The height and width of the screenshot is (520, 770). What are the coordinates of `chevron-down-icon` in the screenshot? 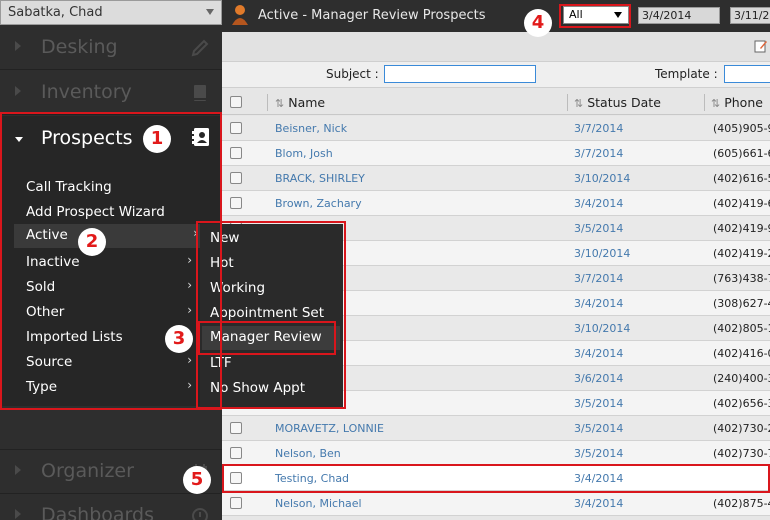 It's located at (210, 12).